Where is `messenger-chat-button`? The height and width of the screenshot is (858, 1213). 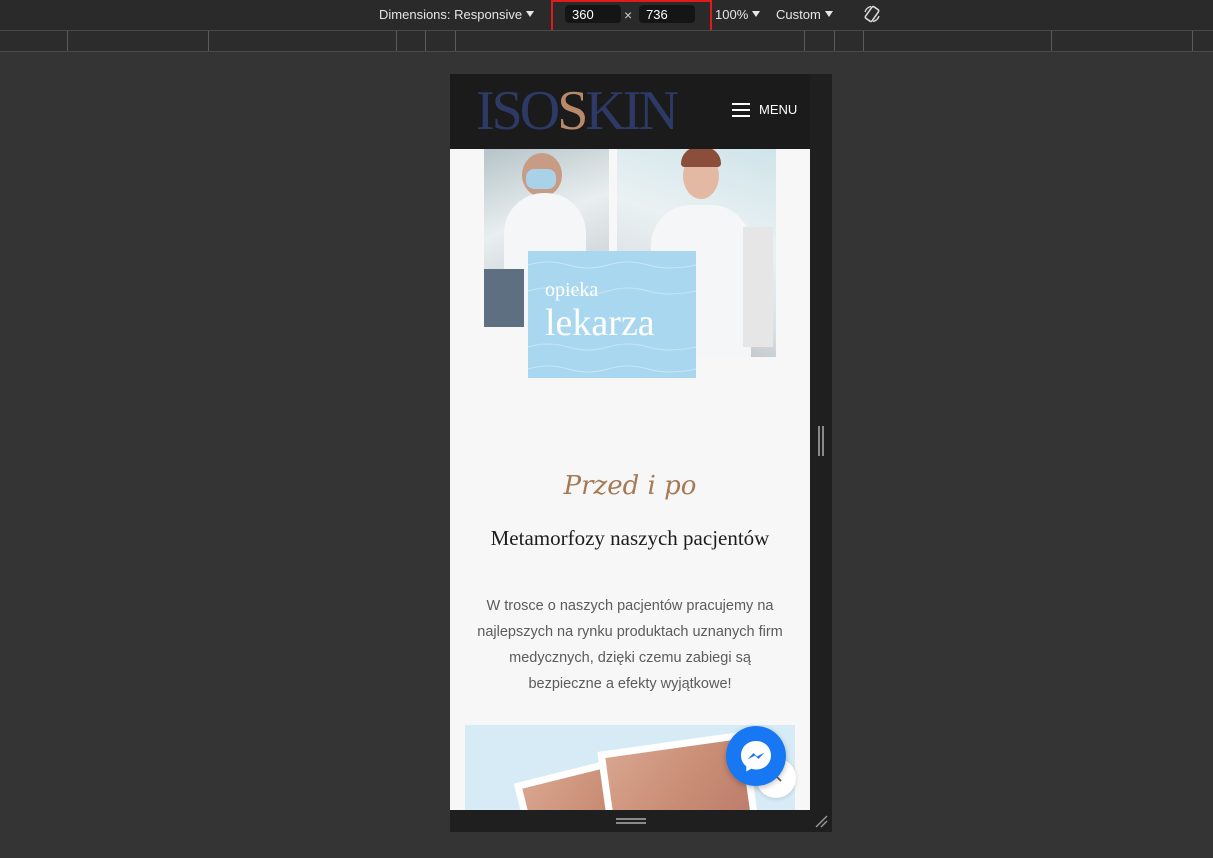 messenger-chat-button is located at coordinates (756, 756).